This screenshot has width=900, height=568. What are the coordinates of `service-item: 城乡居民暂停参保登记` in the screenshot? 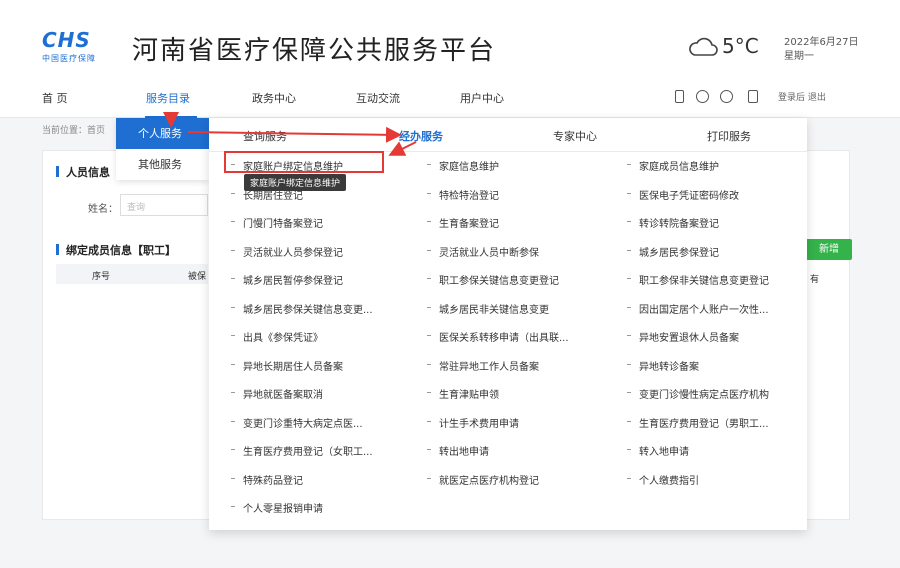 It's located at (324, 279).